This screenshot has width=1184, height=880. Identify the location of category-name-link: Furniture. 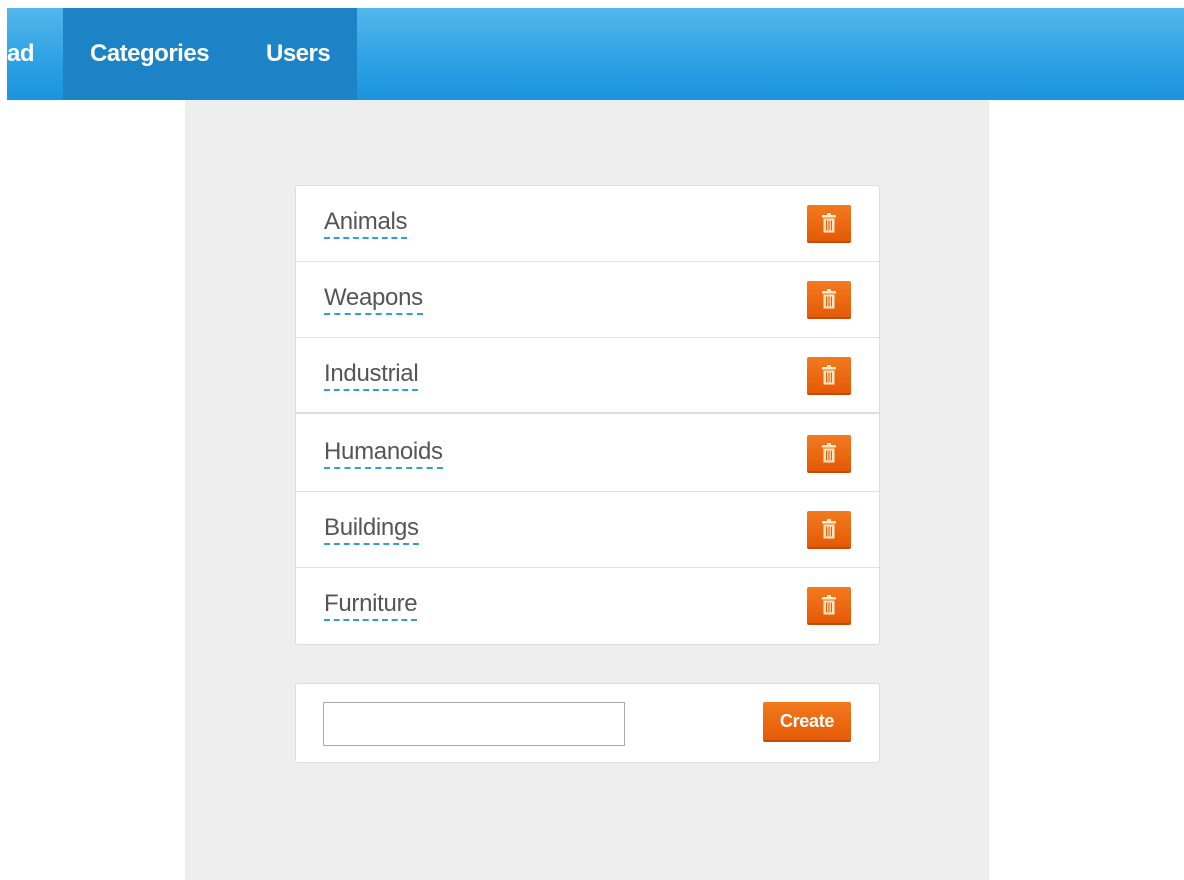
(371, 605).